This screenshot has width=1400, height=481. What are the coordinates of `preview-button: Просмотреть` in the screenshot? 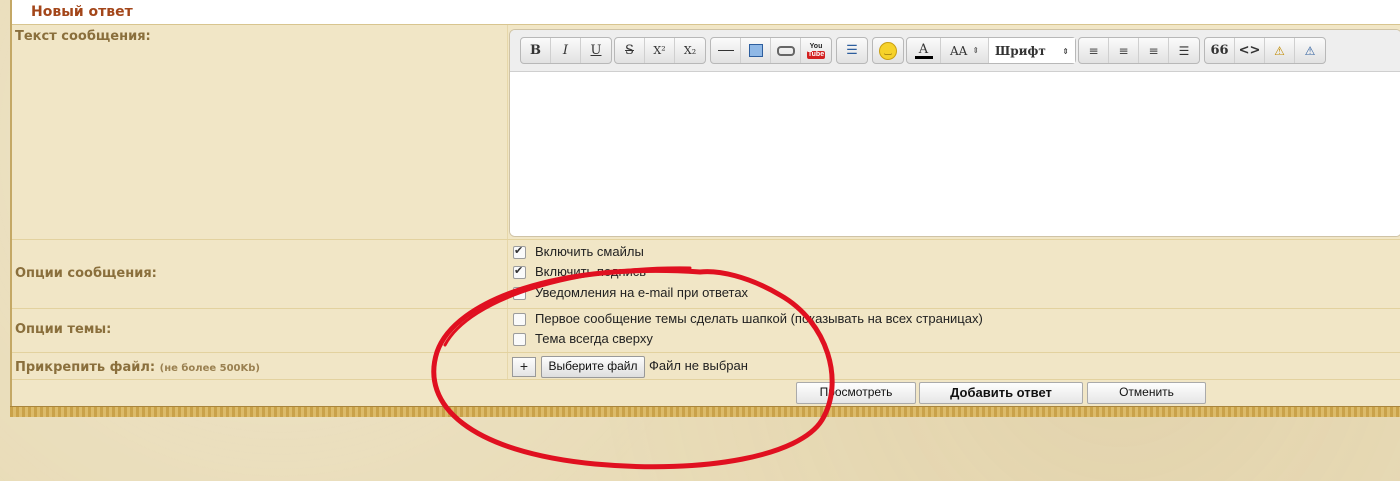 It's located at (856, 393).